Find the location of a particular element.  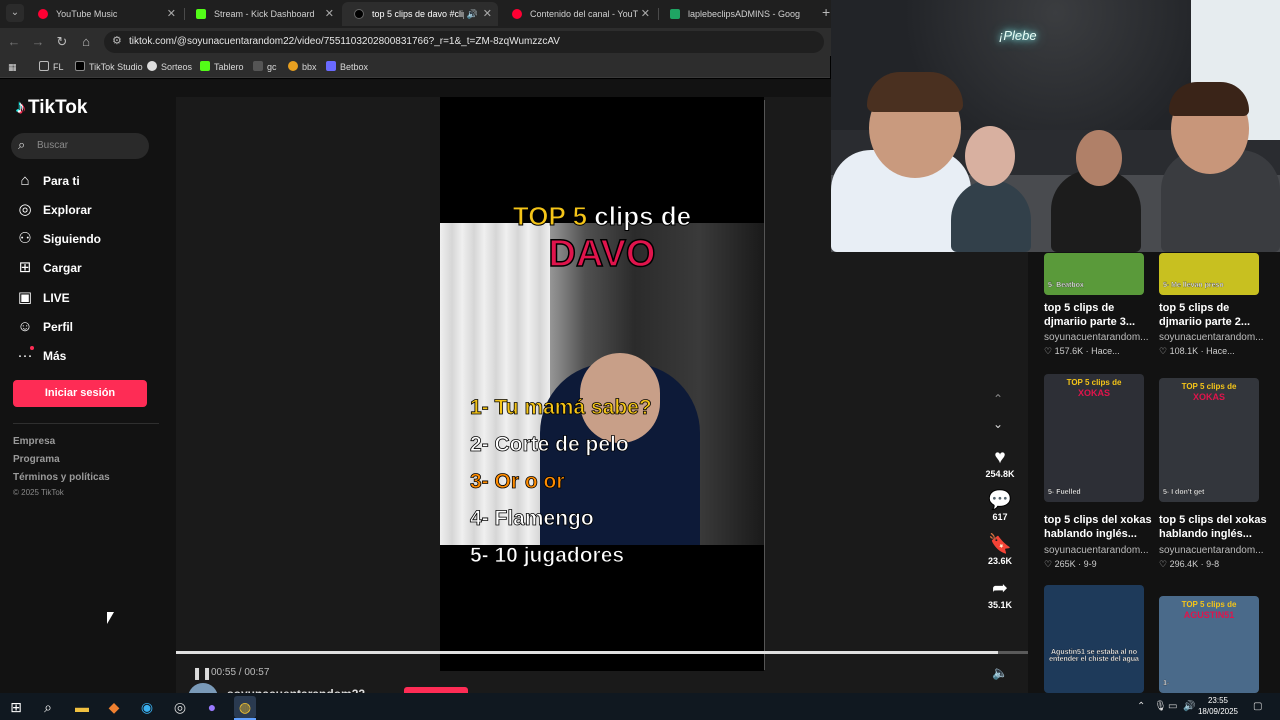

reload-icon: ↻ is located at coordinates (62, 42).